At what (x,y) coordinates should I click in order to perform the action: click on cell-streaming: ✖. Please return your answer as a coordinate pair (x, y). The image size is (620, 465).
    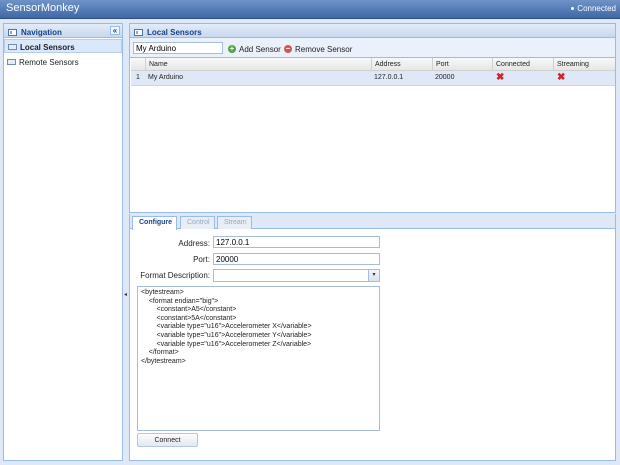
    Looking at the image, I should click on (584, 78).